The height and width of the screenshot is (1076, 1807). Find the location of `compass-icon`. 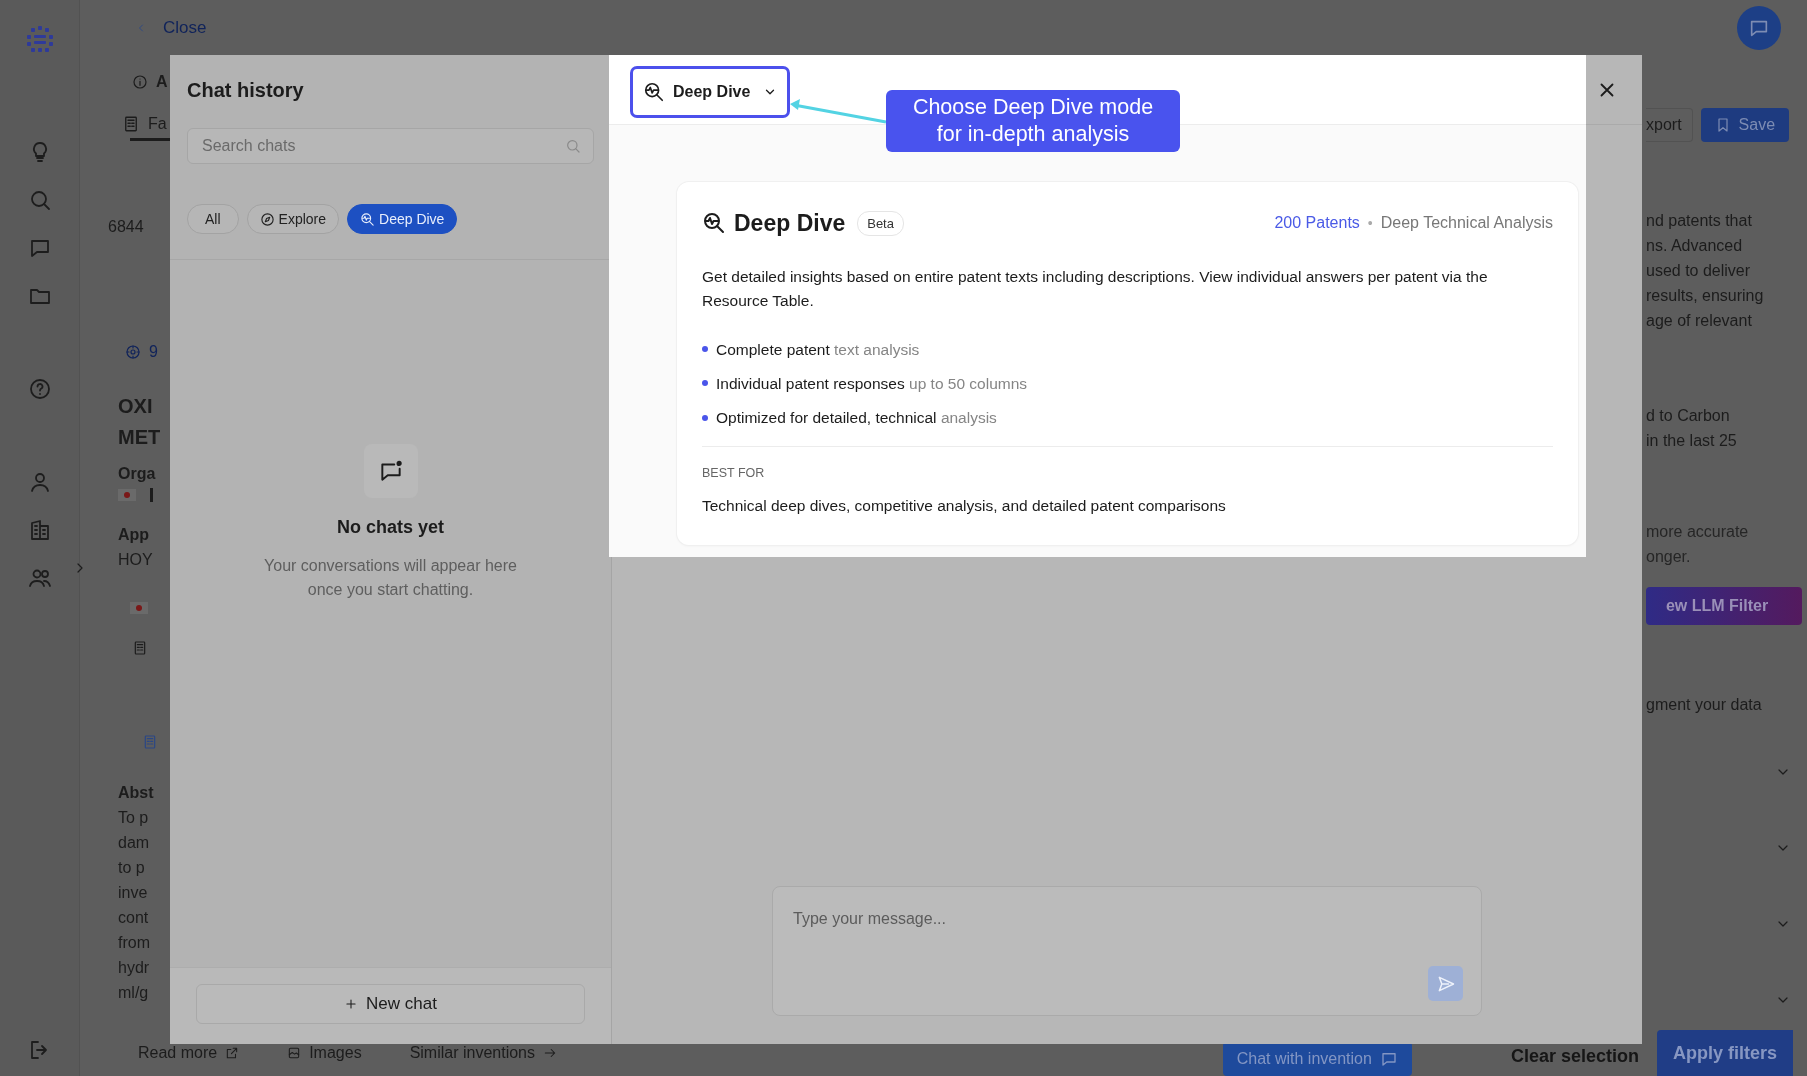

compass-icon is located at coordinates (267, 219).